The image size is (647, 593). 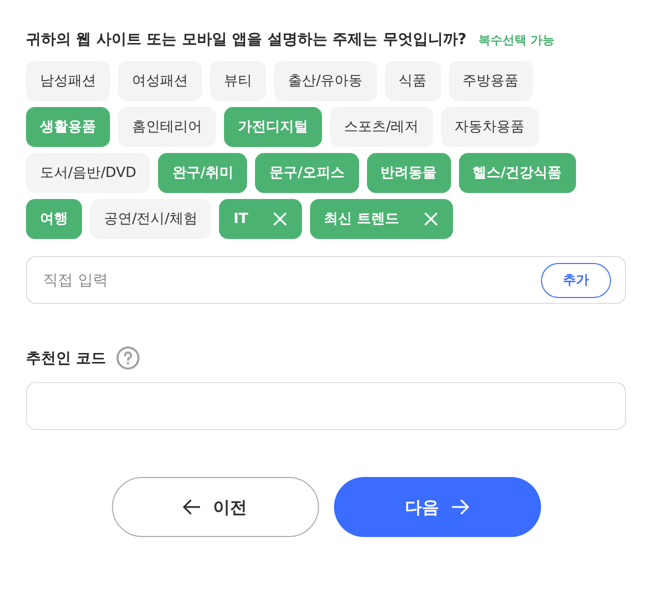 What do you see at coordinates (246, 39) in the screenshot?
I see `question-title: 귀하의 웹 사이트 또는 모바일 앱을 설명하는 주제는 무엇입니까?` at bounding box center [246, 39].